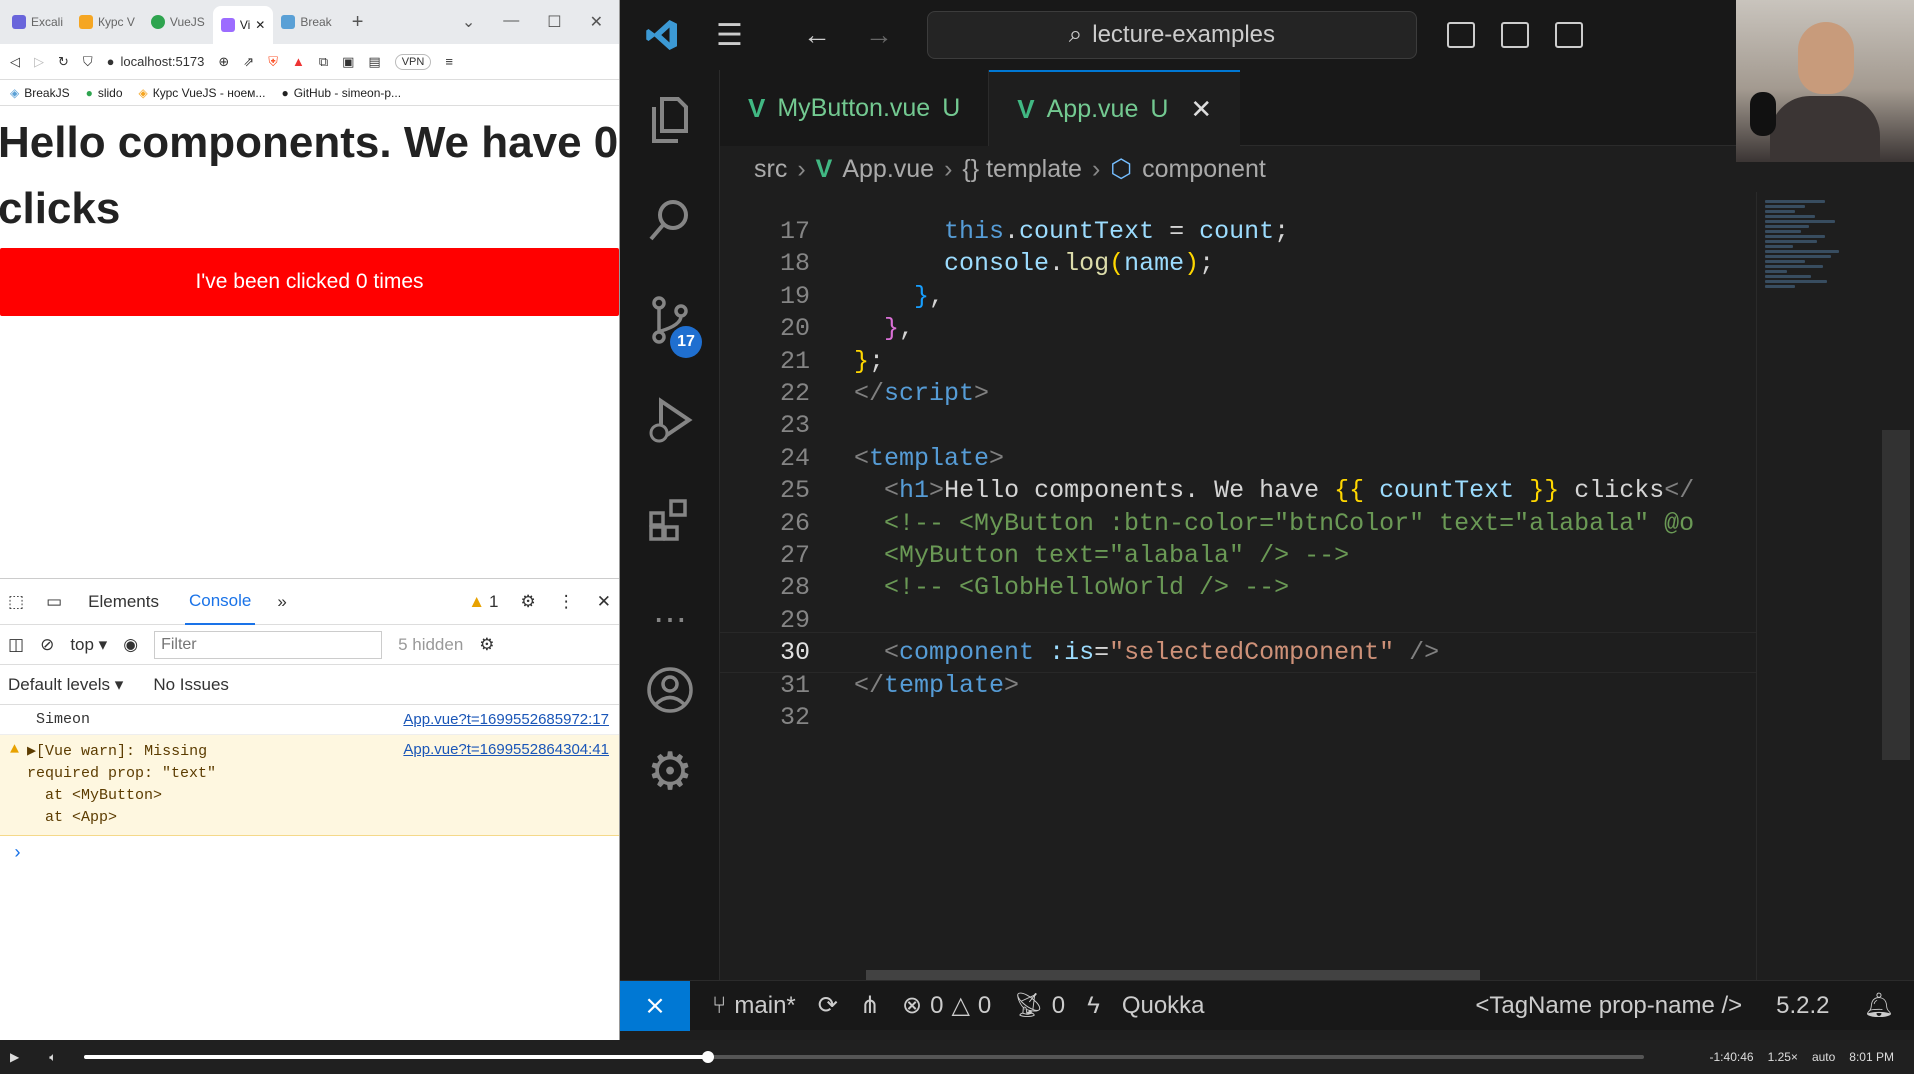  Describe the element at coordinates (1204, 169) in the screenshot. I see `breadcrumb-component: component` at that location.